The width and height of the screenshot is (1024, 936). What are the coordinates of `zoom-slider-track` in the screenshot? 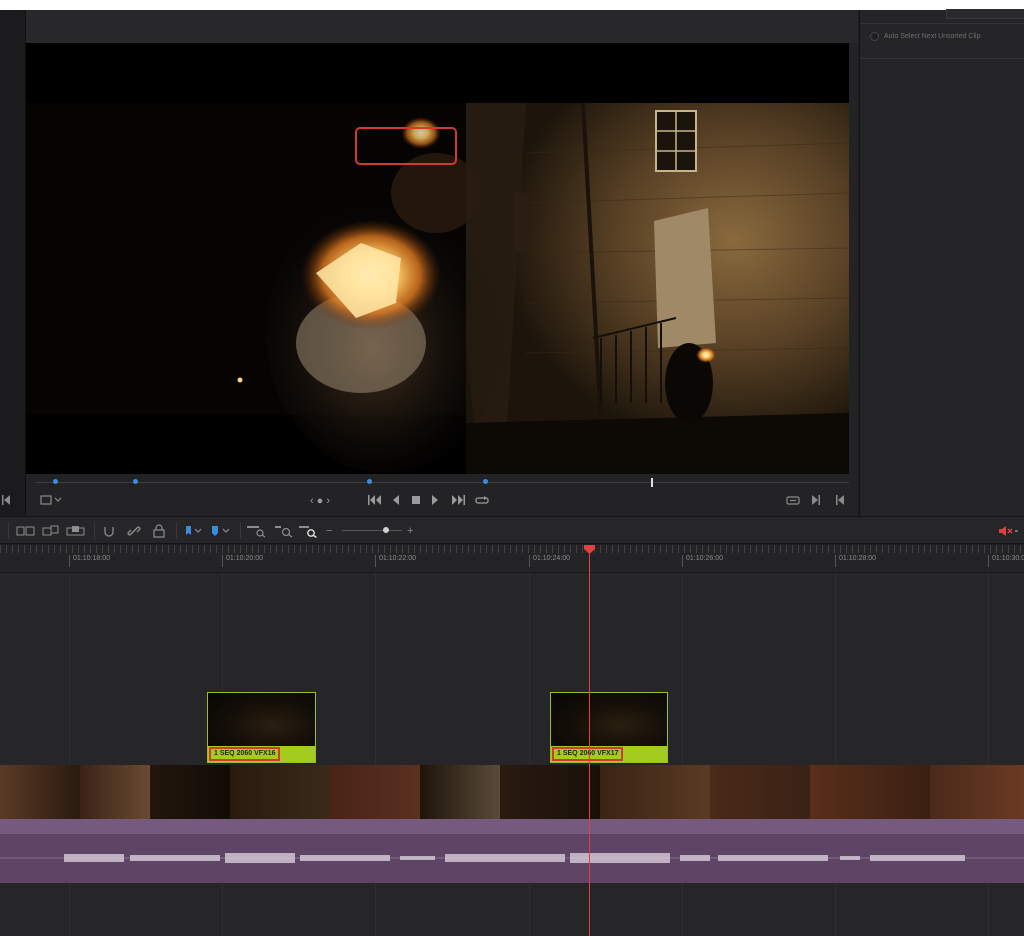 It's located at (372, 530).